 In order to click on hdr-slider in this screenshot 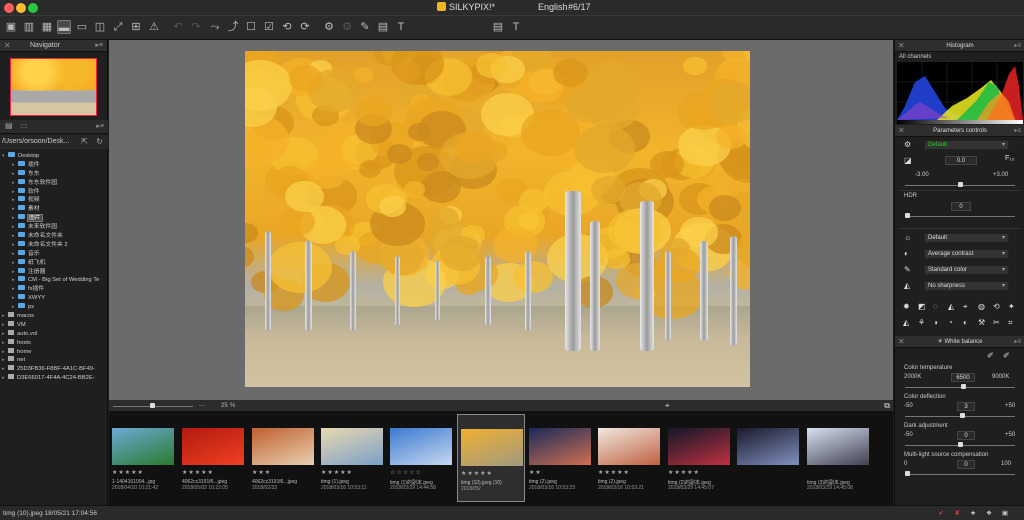, I will do `click(960, 215)`.